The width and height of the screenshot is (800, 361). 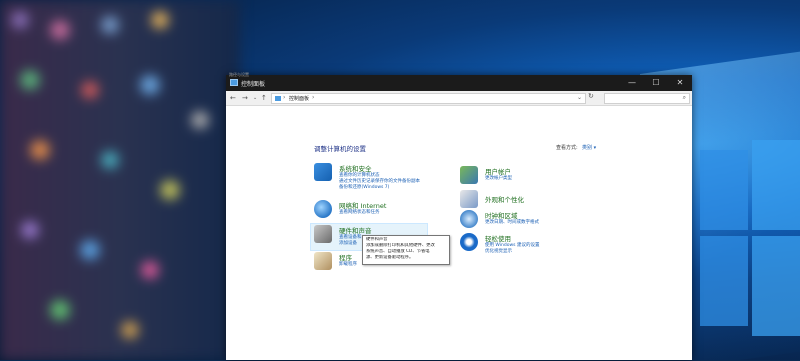 What do you see at coordinates (535, 245) in the screenshot?
I see `category-ease-of-access: 轻松使用 使用 Windows 建议的设置 优化视觉显示` at bounding box center [535, 245].